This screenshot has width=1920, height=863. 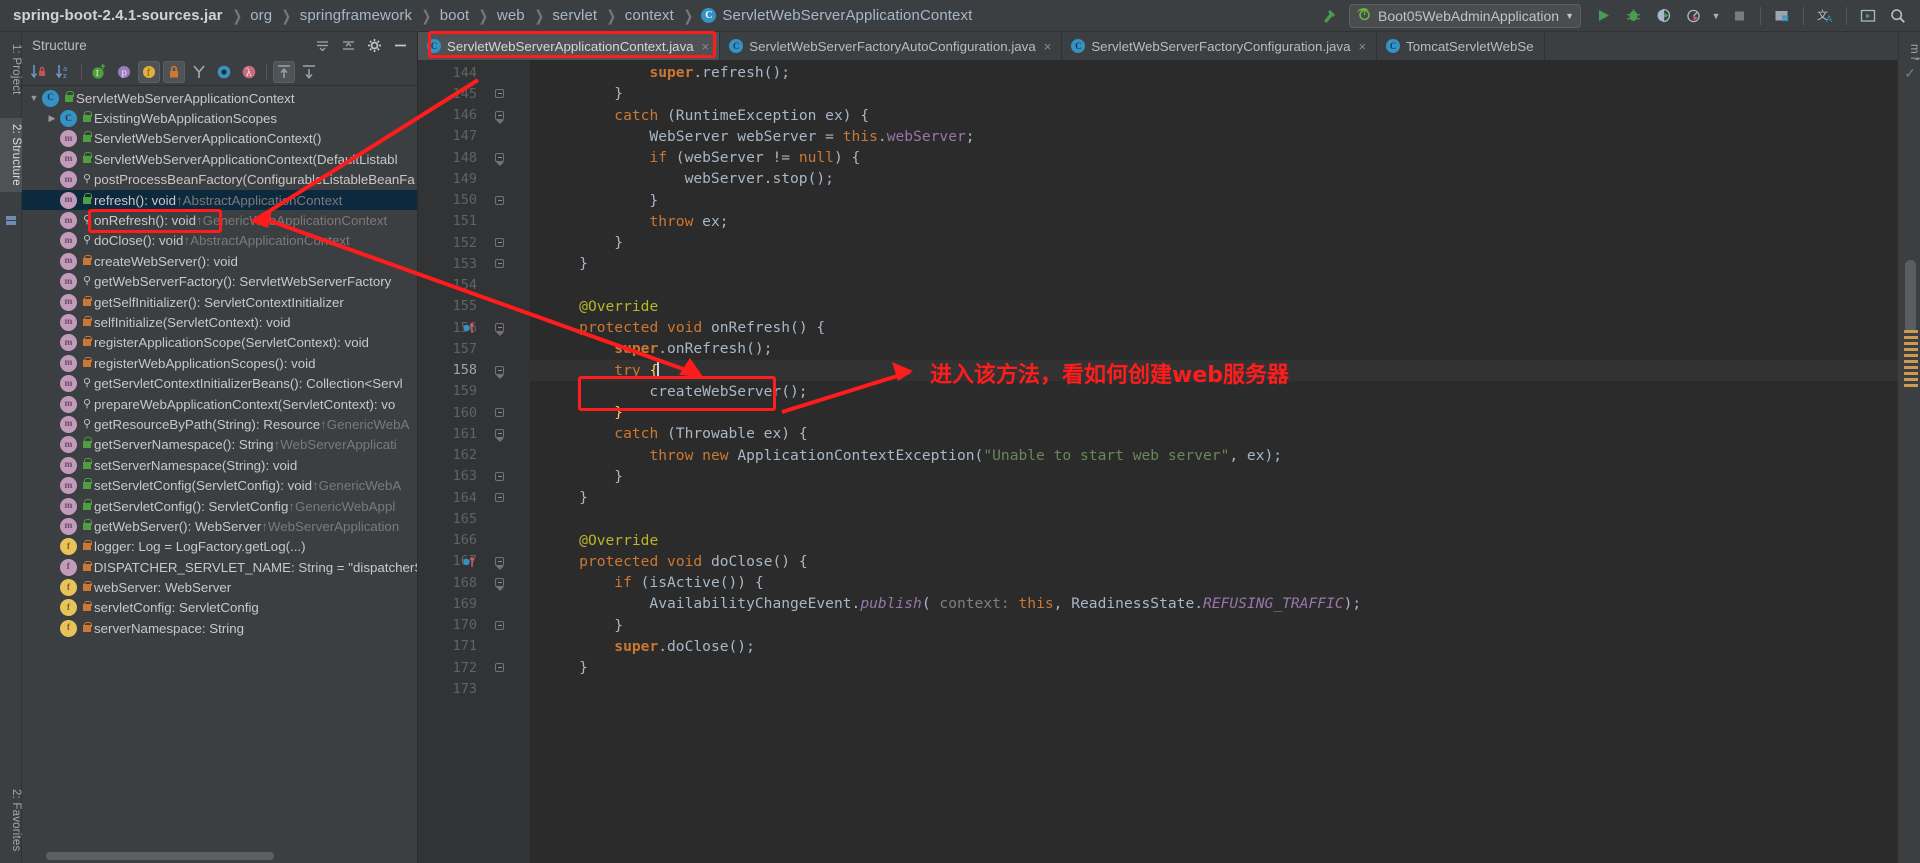 I want to click on profiler-icon, so click(x=1693, y=16).